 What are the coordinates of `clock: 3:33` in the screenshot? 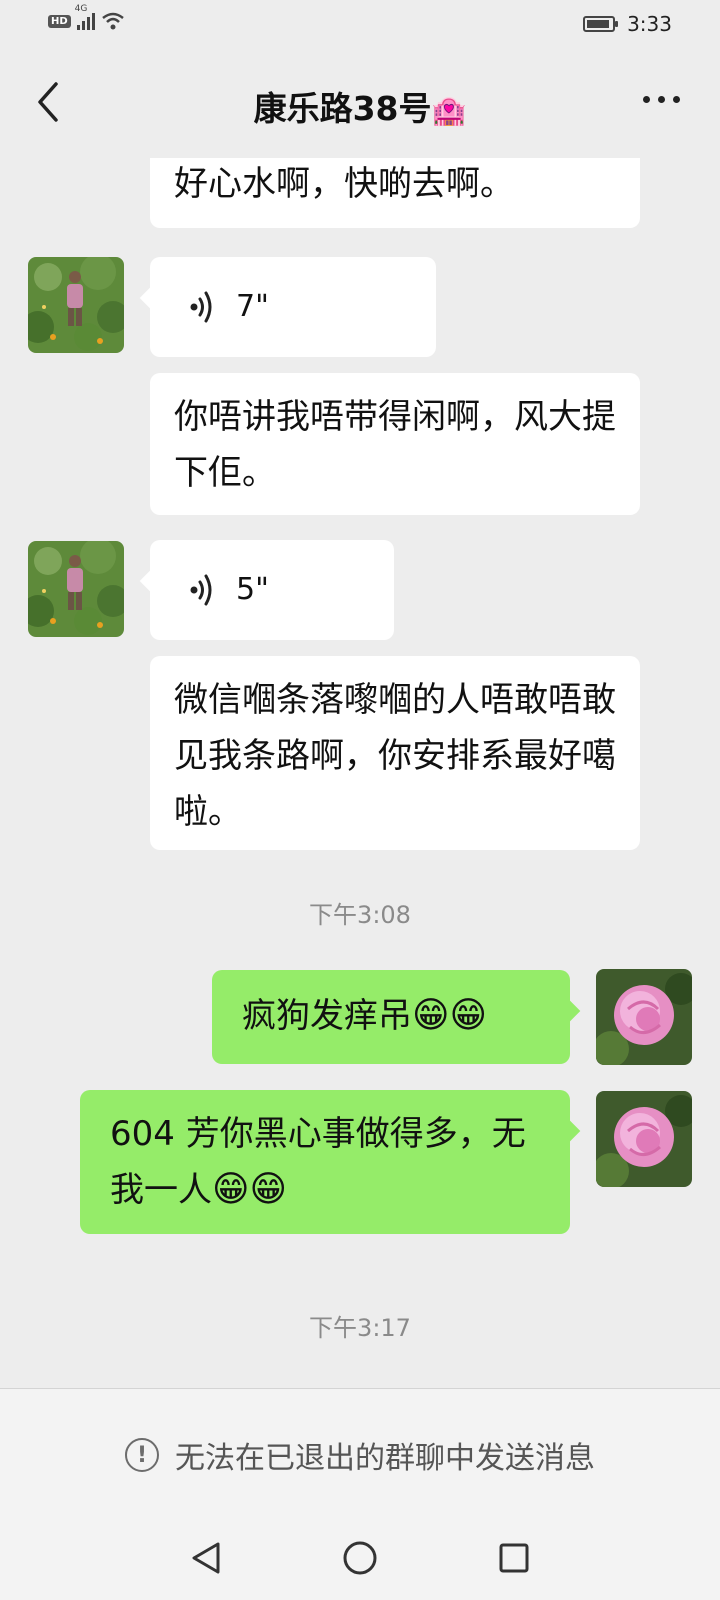 It's located at (649, 24).